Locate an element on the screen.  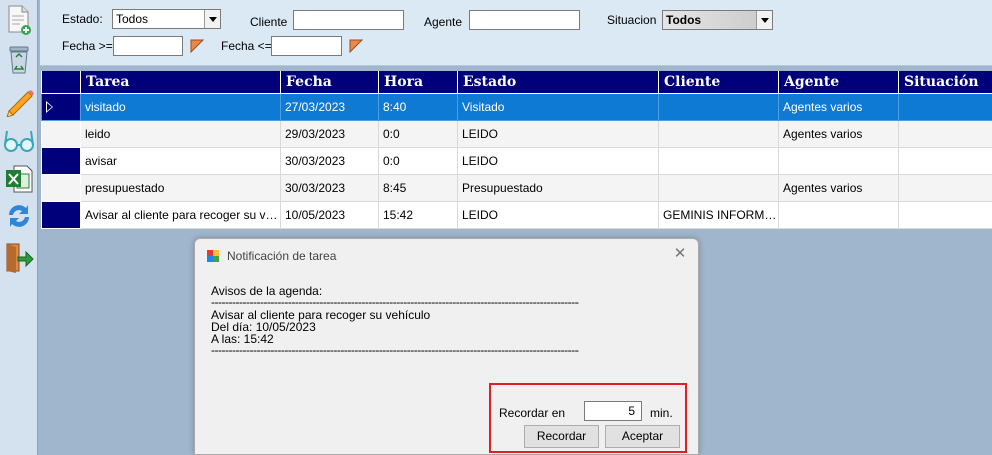
cell-estado: Presupuestado is located at coordinates (558, 187).